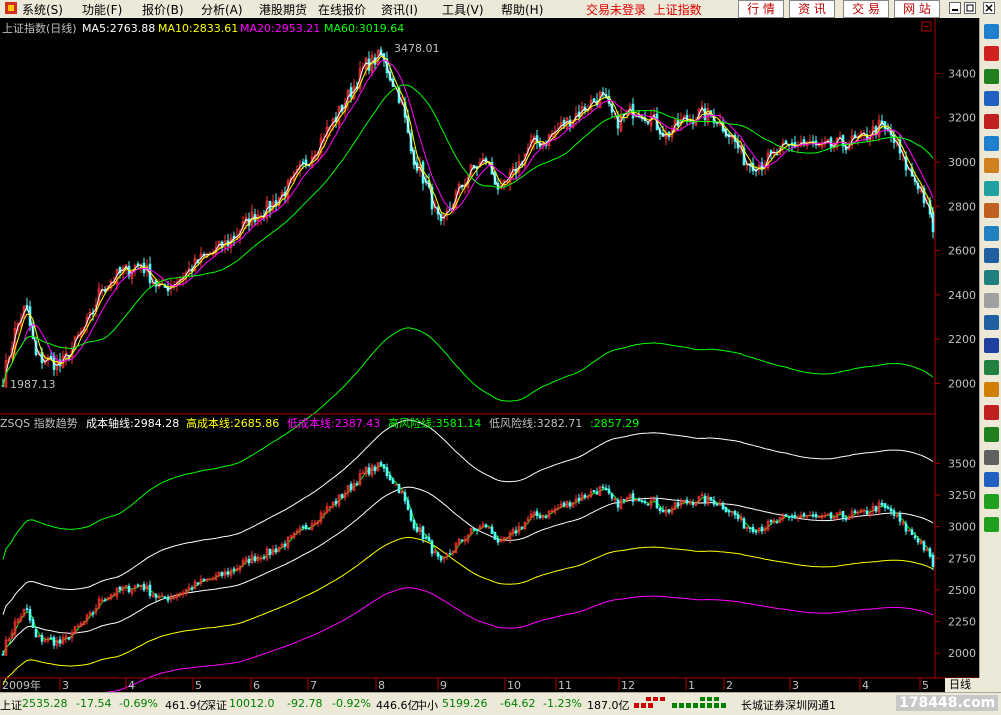 Image resolution: width=1001 pixels, height=715 pixels. What do you see at coordinates (973, 685) in the screenshot?
I see `period-tab: 日线` at bounding box center [973, 685].